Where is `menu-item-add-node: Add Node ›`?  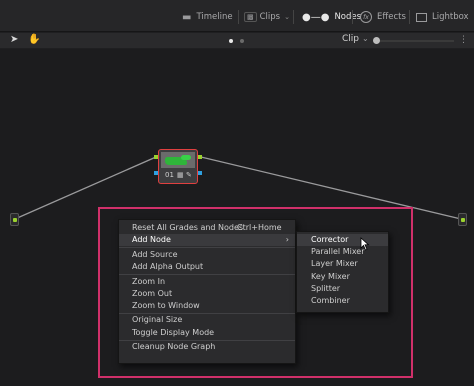 menu-item-add-node: Add Node › is located at coordinates (207, 240).